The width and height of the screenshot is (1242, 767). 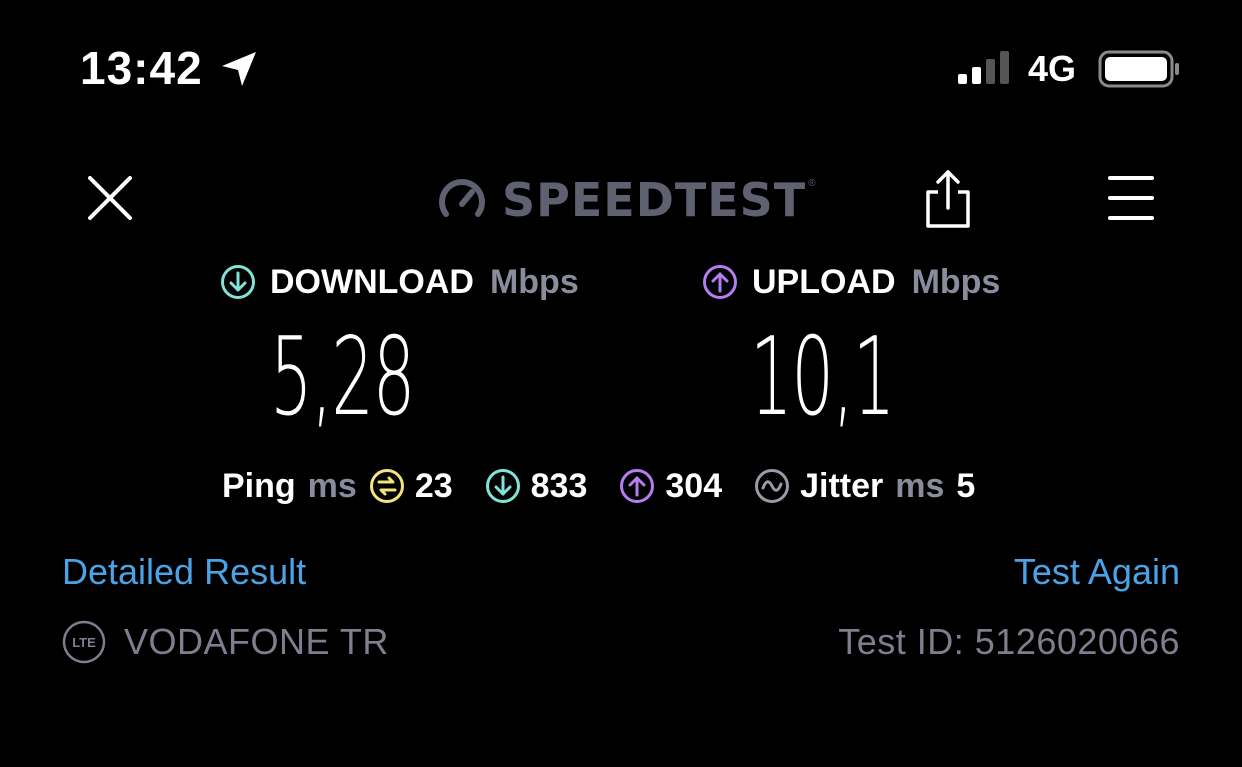 I want to click on test-id: Test ID: 5126020066, so click(x=1009, y=641).